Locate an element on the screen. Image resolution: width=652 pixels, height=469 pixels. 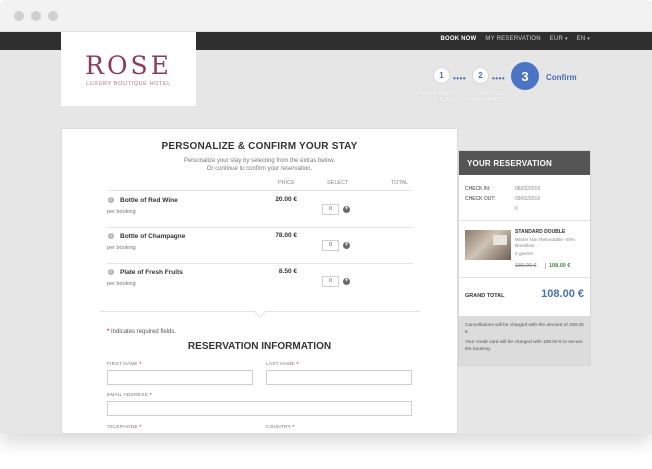
email-label: EMAIL ADDRESS * is located at coordinates (129, 395).